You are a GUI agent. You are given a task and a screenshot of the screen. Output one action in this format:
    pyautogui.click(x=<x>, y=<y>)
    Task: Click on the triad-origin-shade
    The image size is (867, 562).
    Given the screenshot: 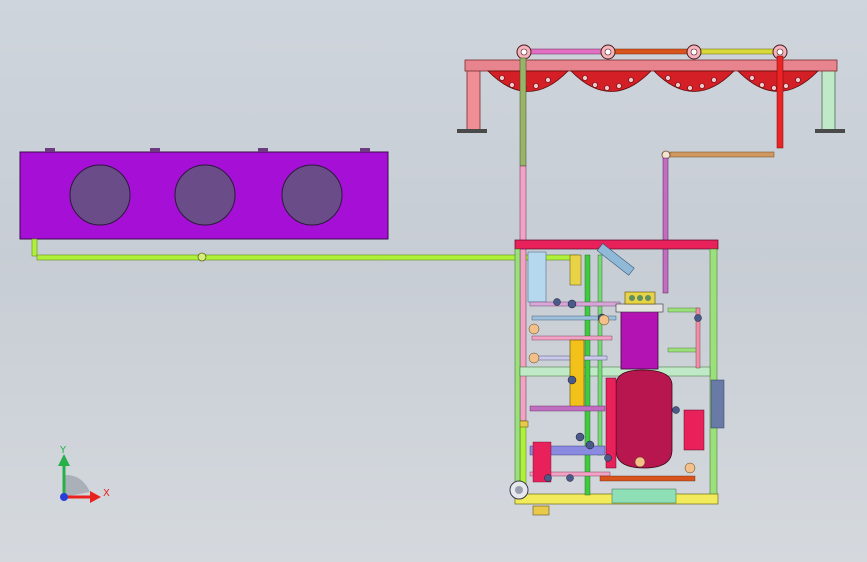 What is the action you would take?
    pyautogui.click(x=77, y=485)
    